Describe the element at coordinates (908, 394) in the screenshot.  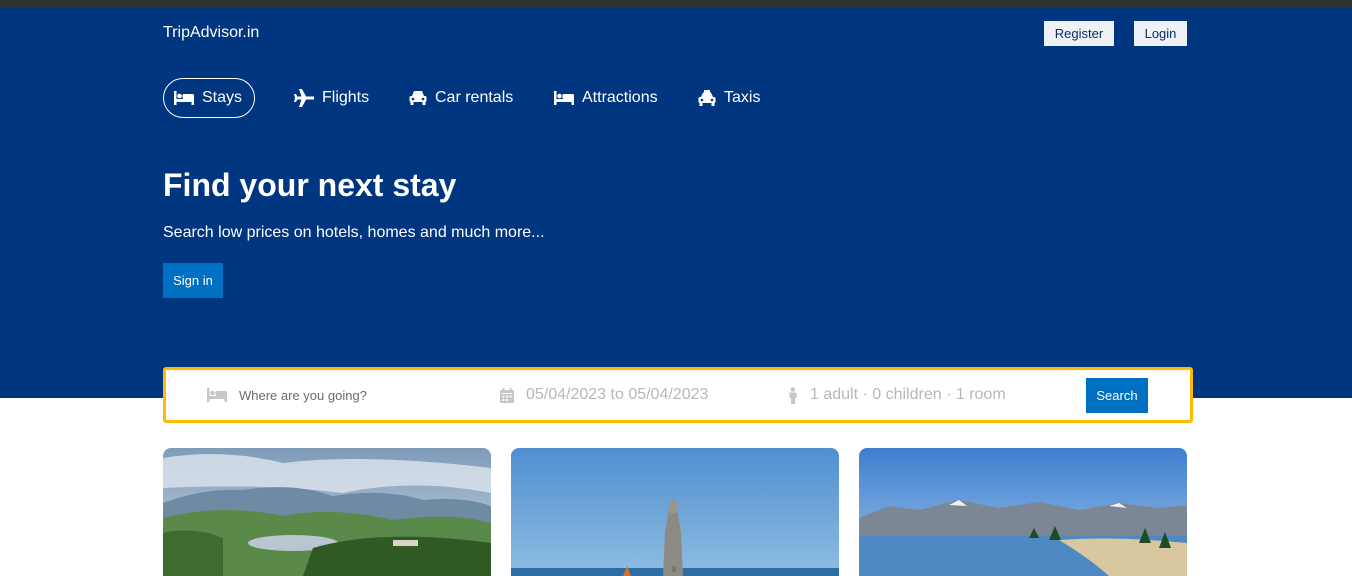
I see `guests-value: 1 adult · 0 children · 1 room` at that location.